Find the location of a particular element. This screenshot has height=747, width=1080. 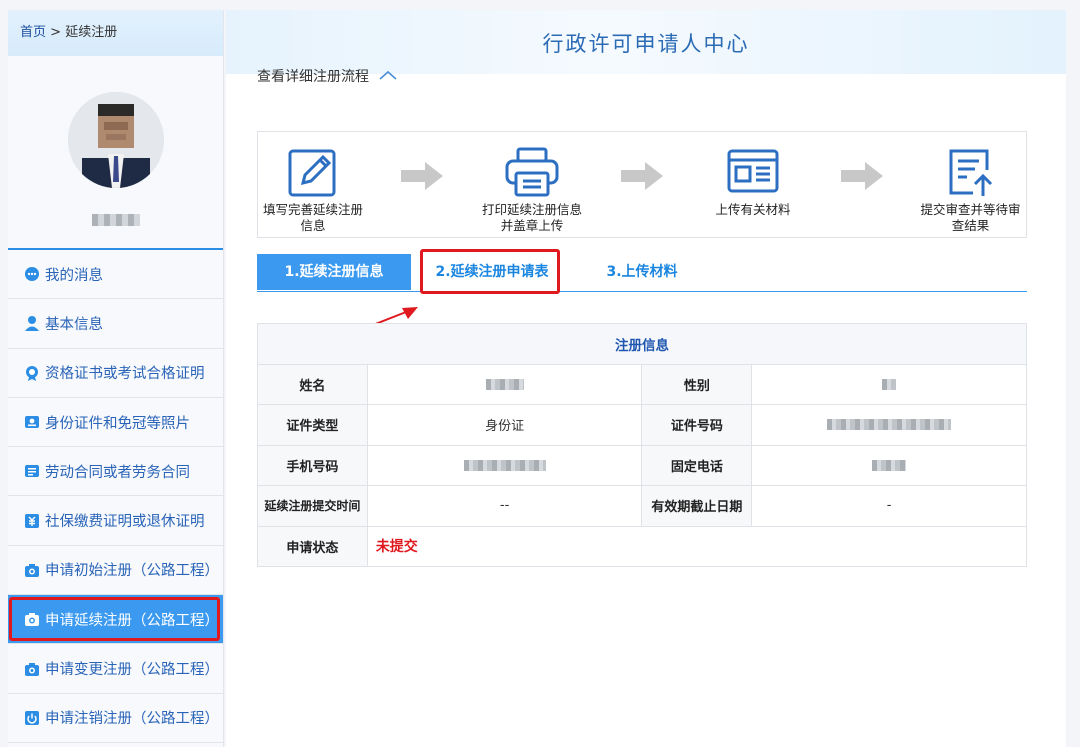

step-print: 打印延续注册信息 并盖章上传 is located at coordinates (532, 190).